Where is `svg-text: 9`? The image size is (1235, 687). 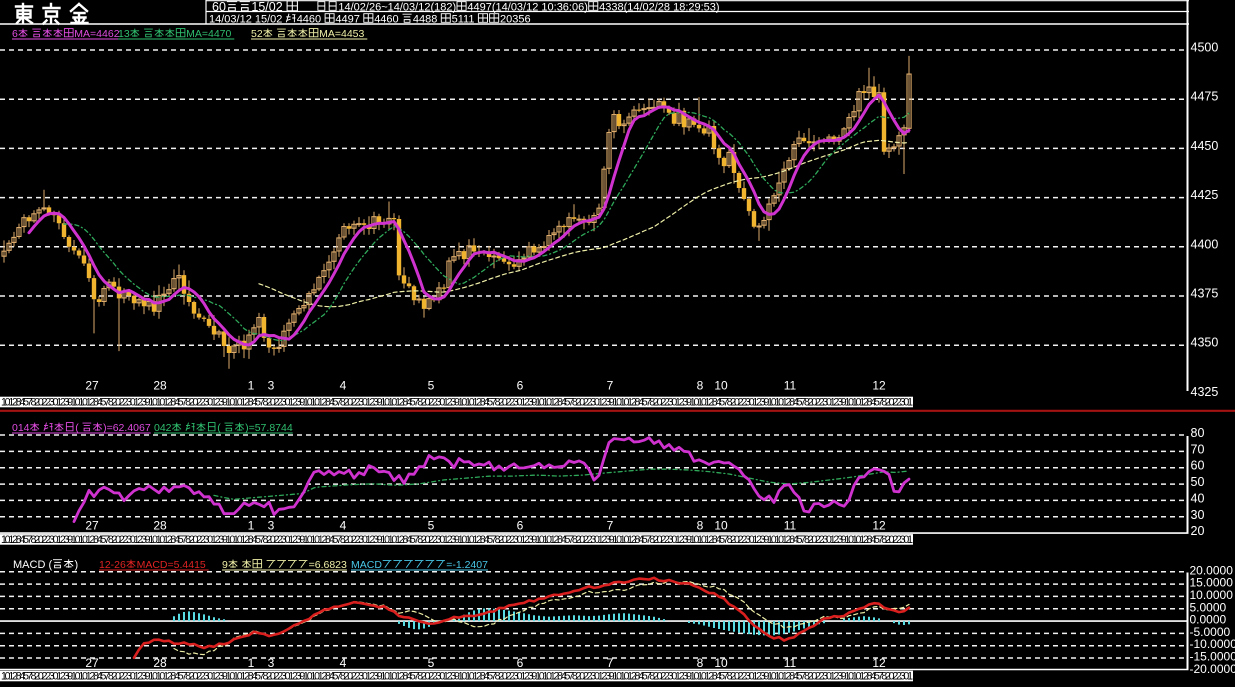 svg-text: 9 is located at coordinates (225, 565).